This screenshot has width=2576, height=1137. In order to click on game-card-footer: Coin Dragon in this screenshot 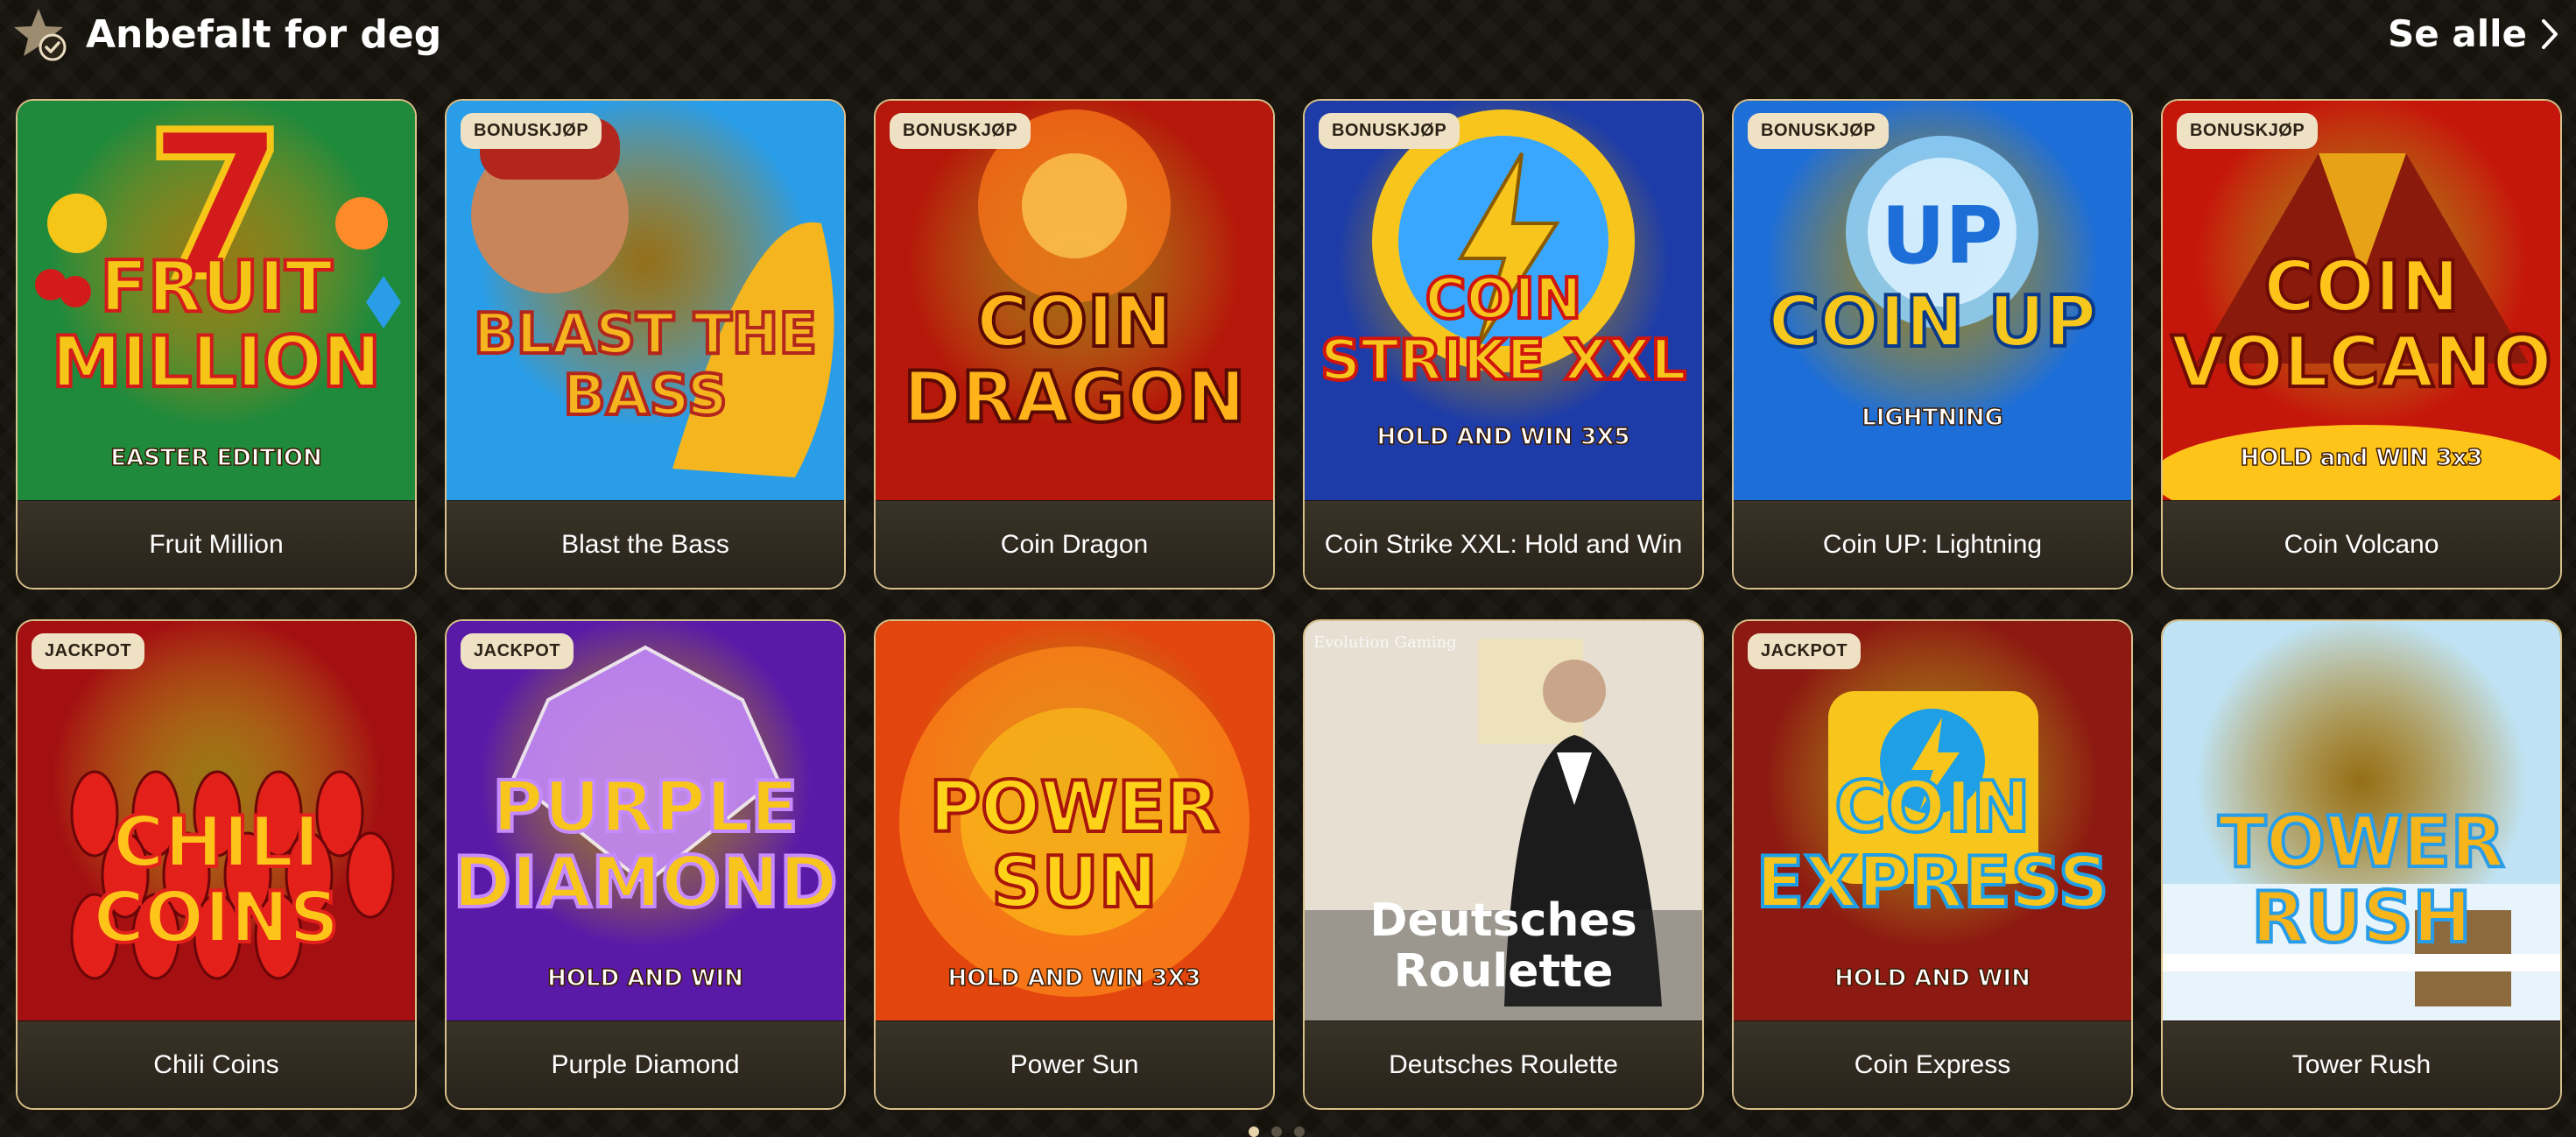, I will do `click(1074, 544)`.